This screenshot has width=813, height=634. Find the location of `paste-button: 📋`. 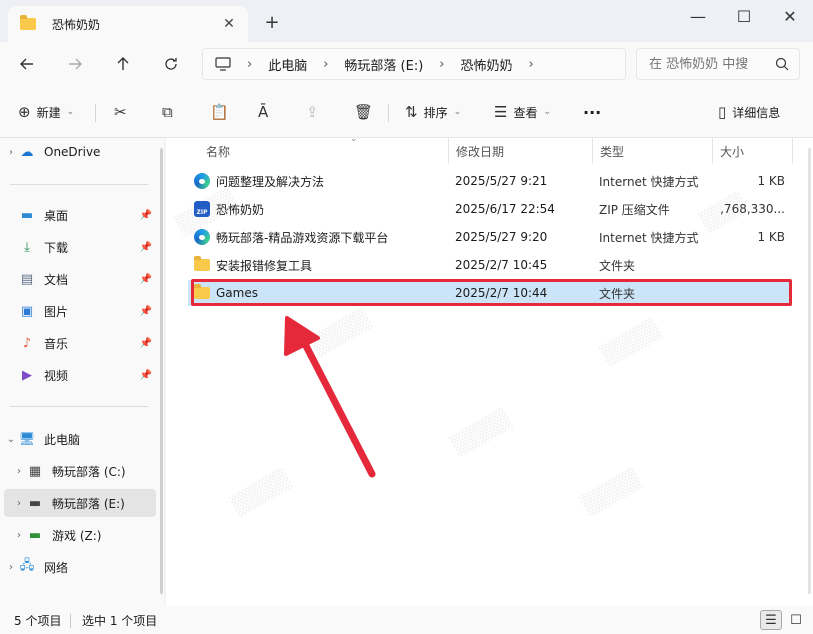

paste-button: 📋 is located at coordinates (222, 112).